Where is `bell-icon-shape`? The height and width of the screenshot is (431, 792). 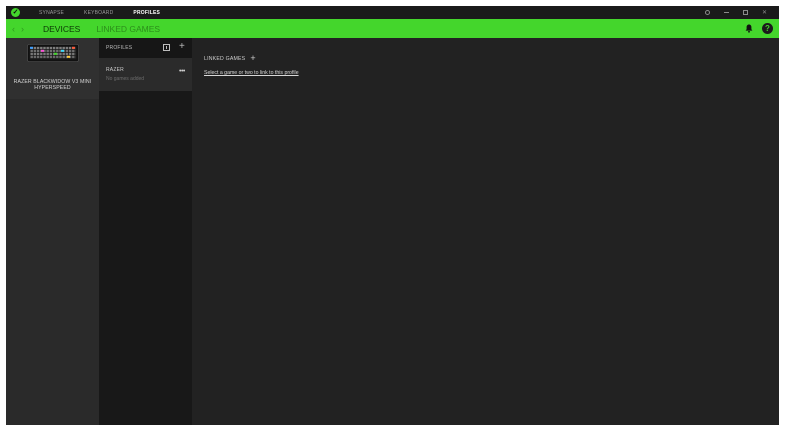 bell-icon-shape is located at coordinates (749, 28).